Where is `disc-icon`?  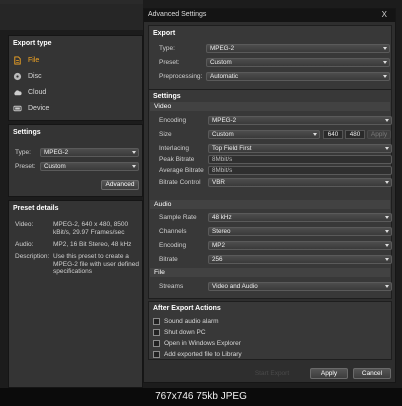
disc-icon is located at coordinates (17, 76).